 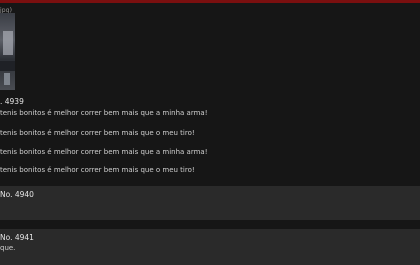 I want to click on post-image-thumbnail, so click(x=7, y=51).